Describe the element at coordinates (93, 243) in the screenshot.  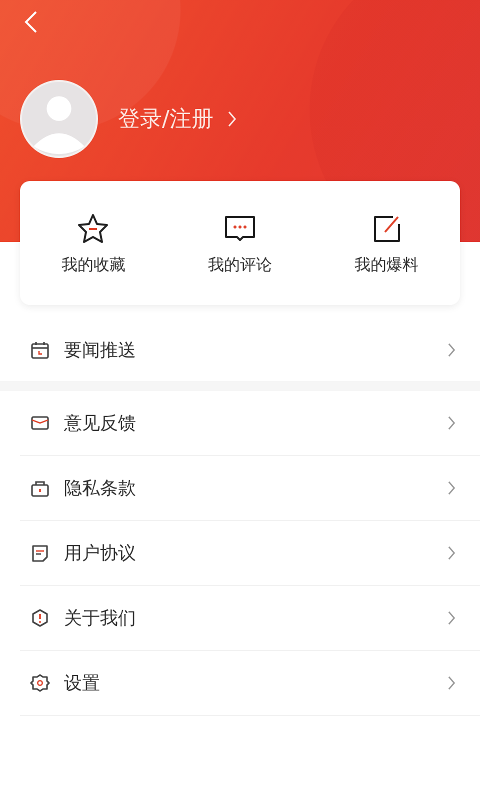
I see `shortcut-button: 我的收藏` at that location.